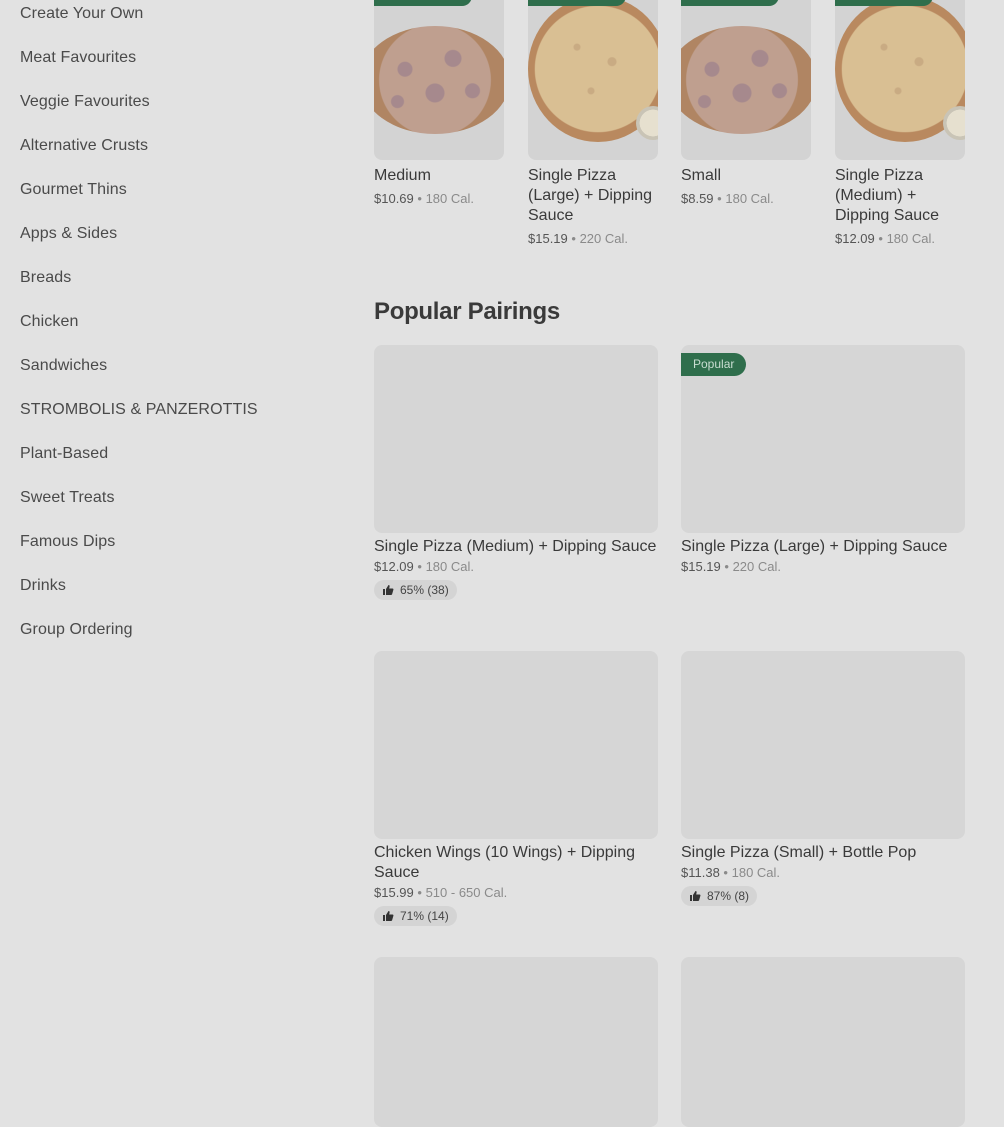  What do you see at coordinates (424, 916) in the screenshot?
I see `rating-text: 71% (14)` at bounding box center [424, 916].